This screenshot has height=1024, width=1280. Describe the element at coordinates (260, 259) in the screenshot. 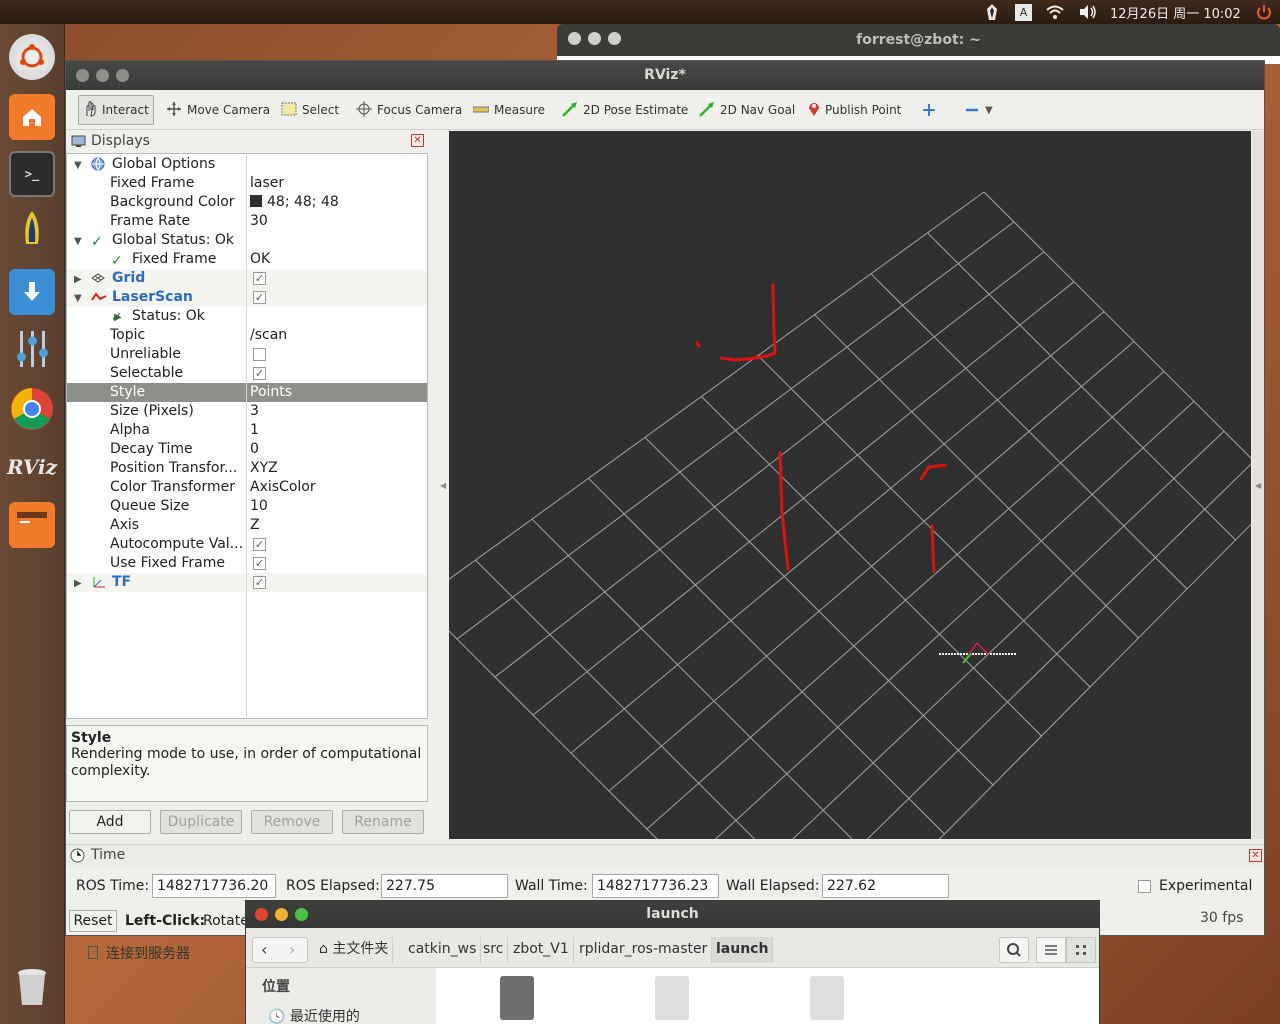

I see `property-value: OK` at that location.